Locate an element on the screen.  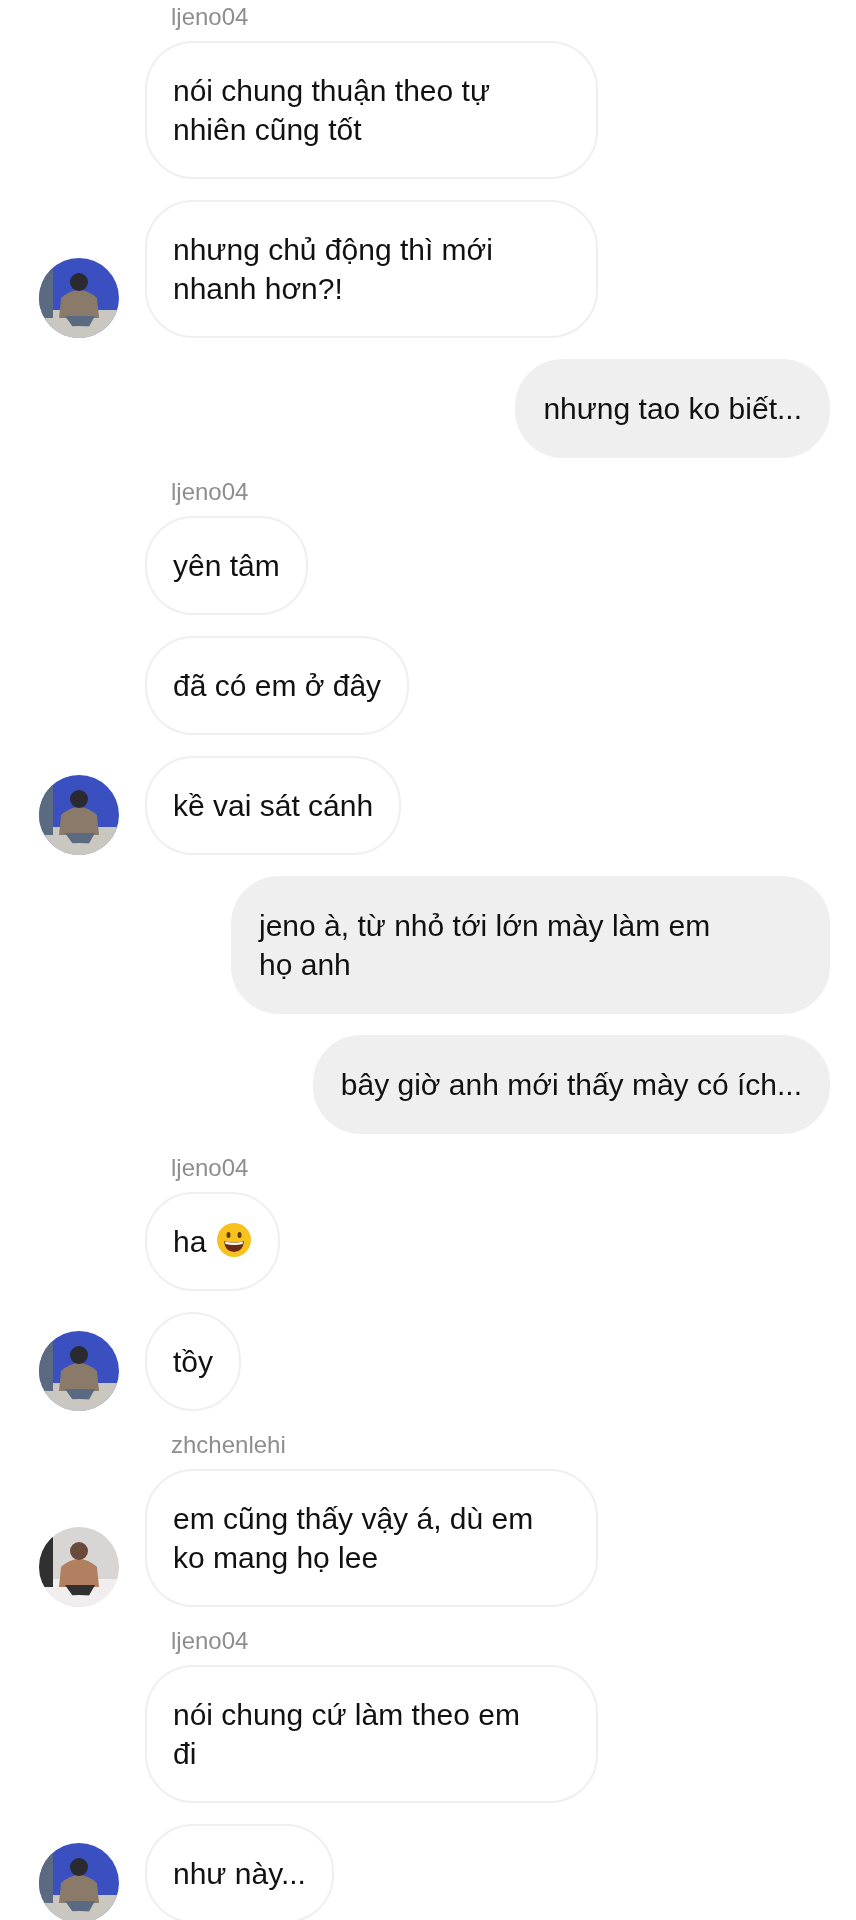
message-bubble: nhưng chủ động thì mới nhanh hơn?! is located at coordinates (371, 269).